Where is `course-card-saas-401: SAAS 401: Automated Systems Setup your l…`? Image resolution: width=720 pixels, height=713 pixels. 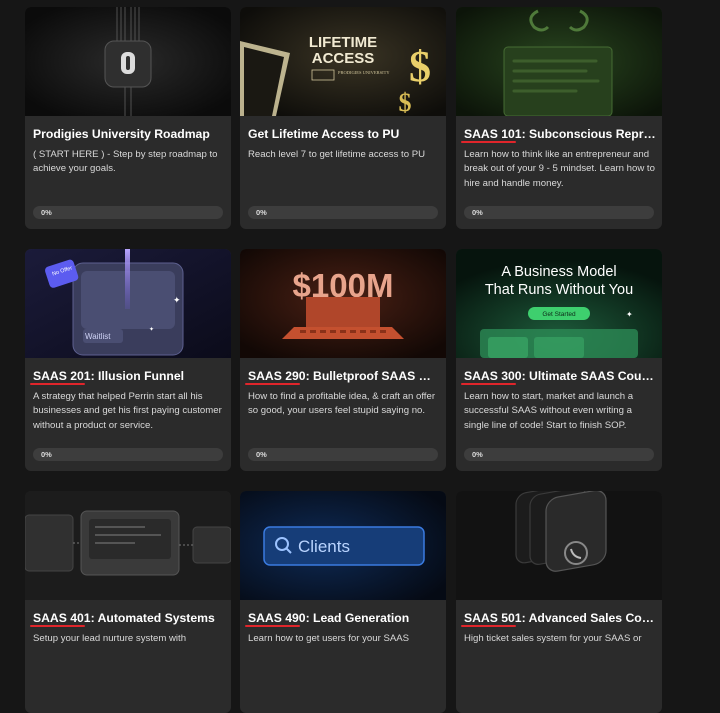 course-card-saas-401: SAAS 401: Automated Systems Setup your l… is located at coordinates (128, 602).